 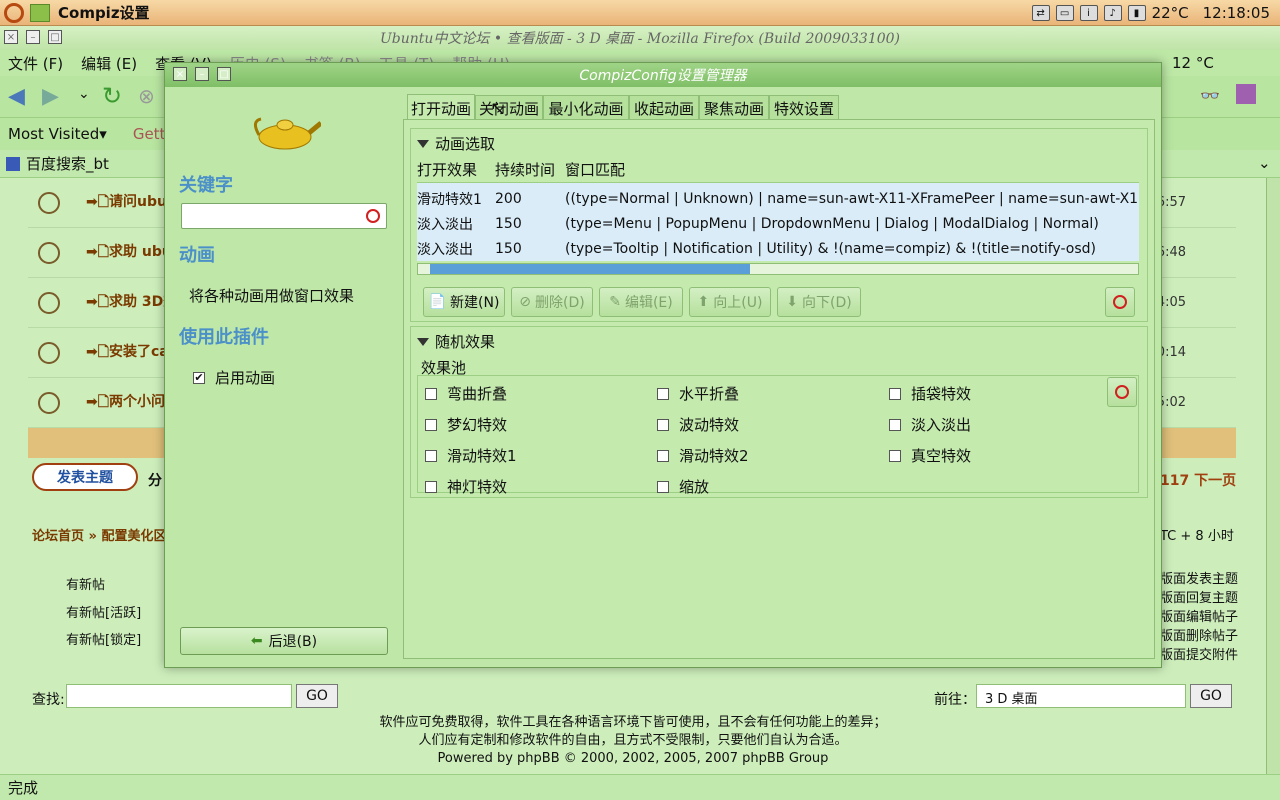 I want to click on tab-close-animation: 关闭动画, so click(x=509, y=108).